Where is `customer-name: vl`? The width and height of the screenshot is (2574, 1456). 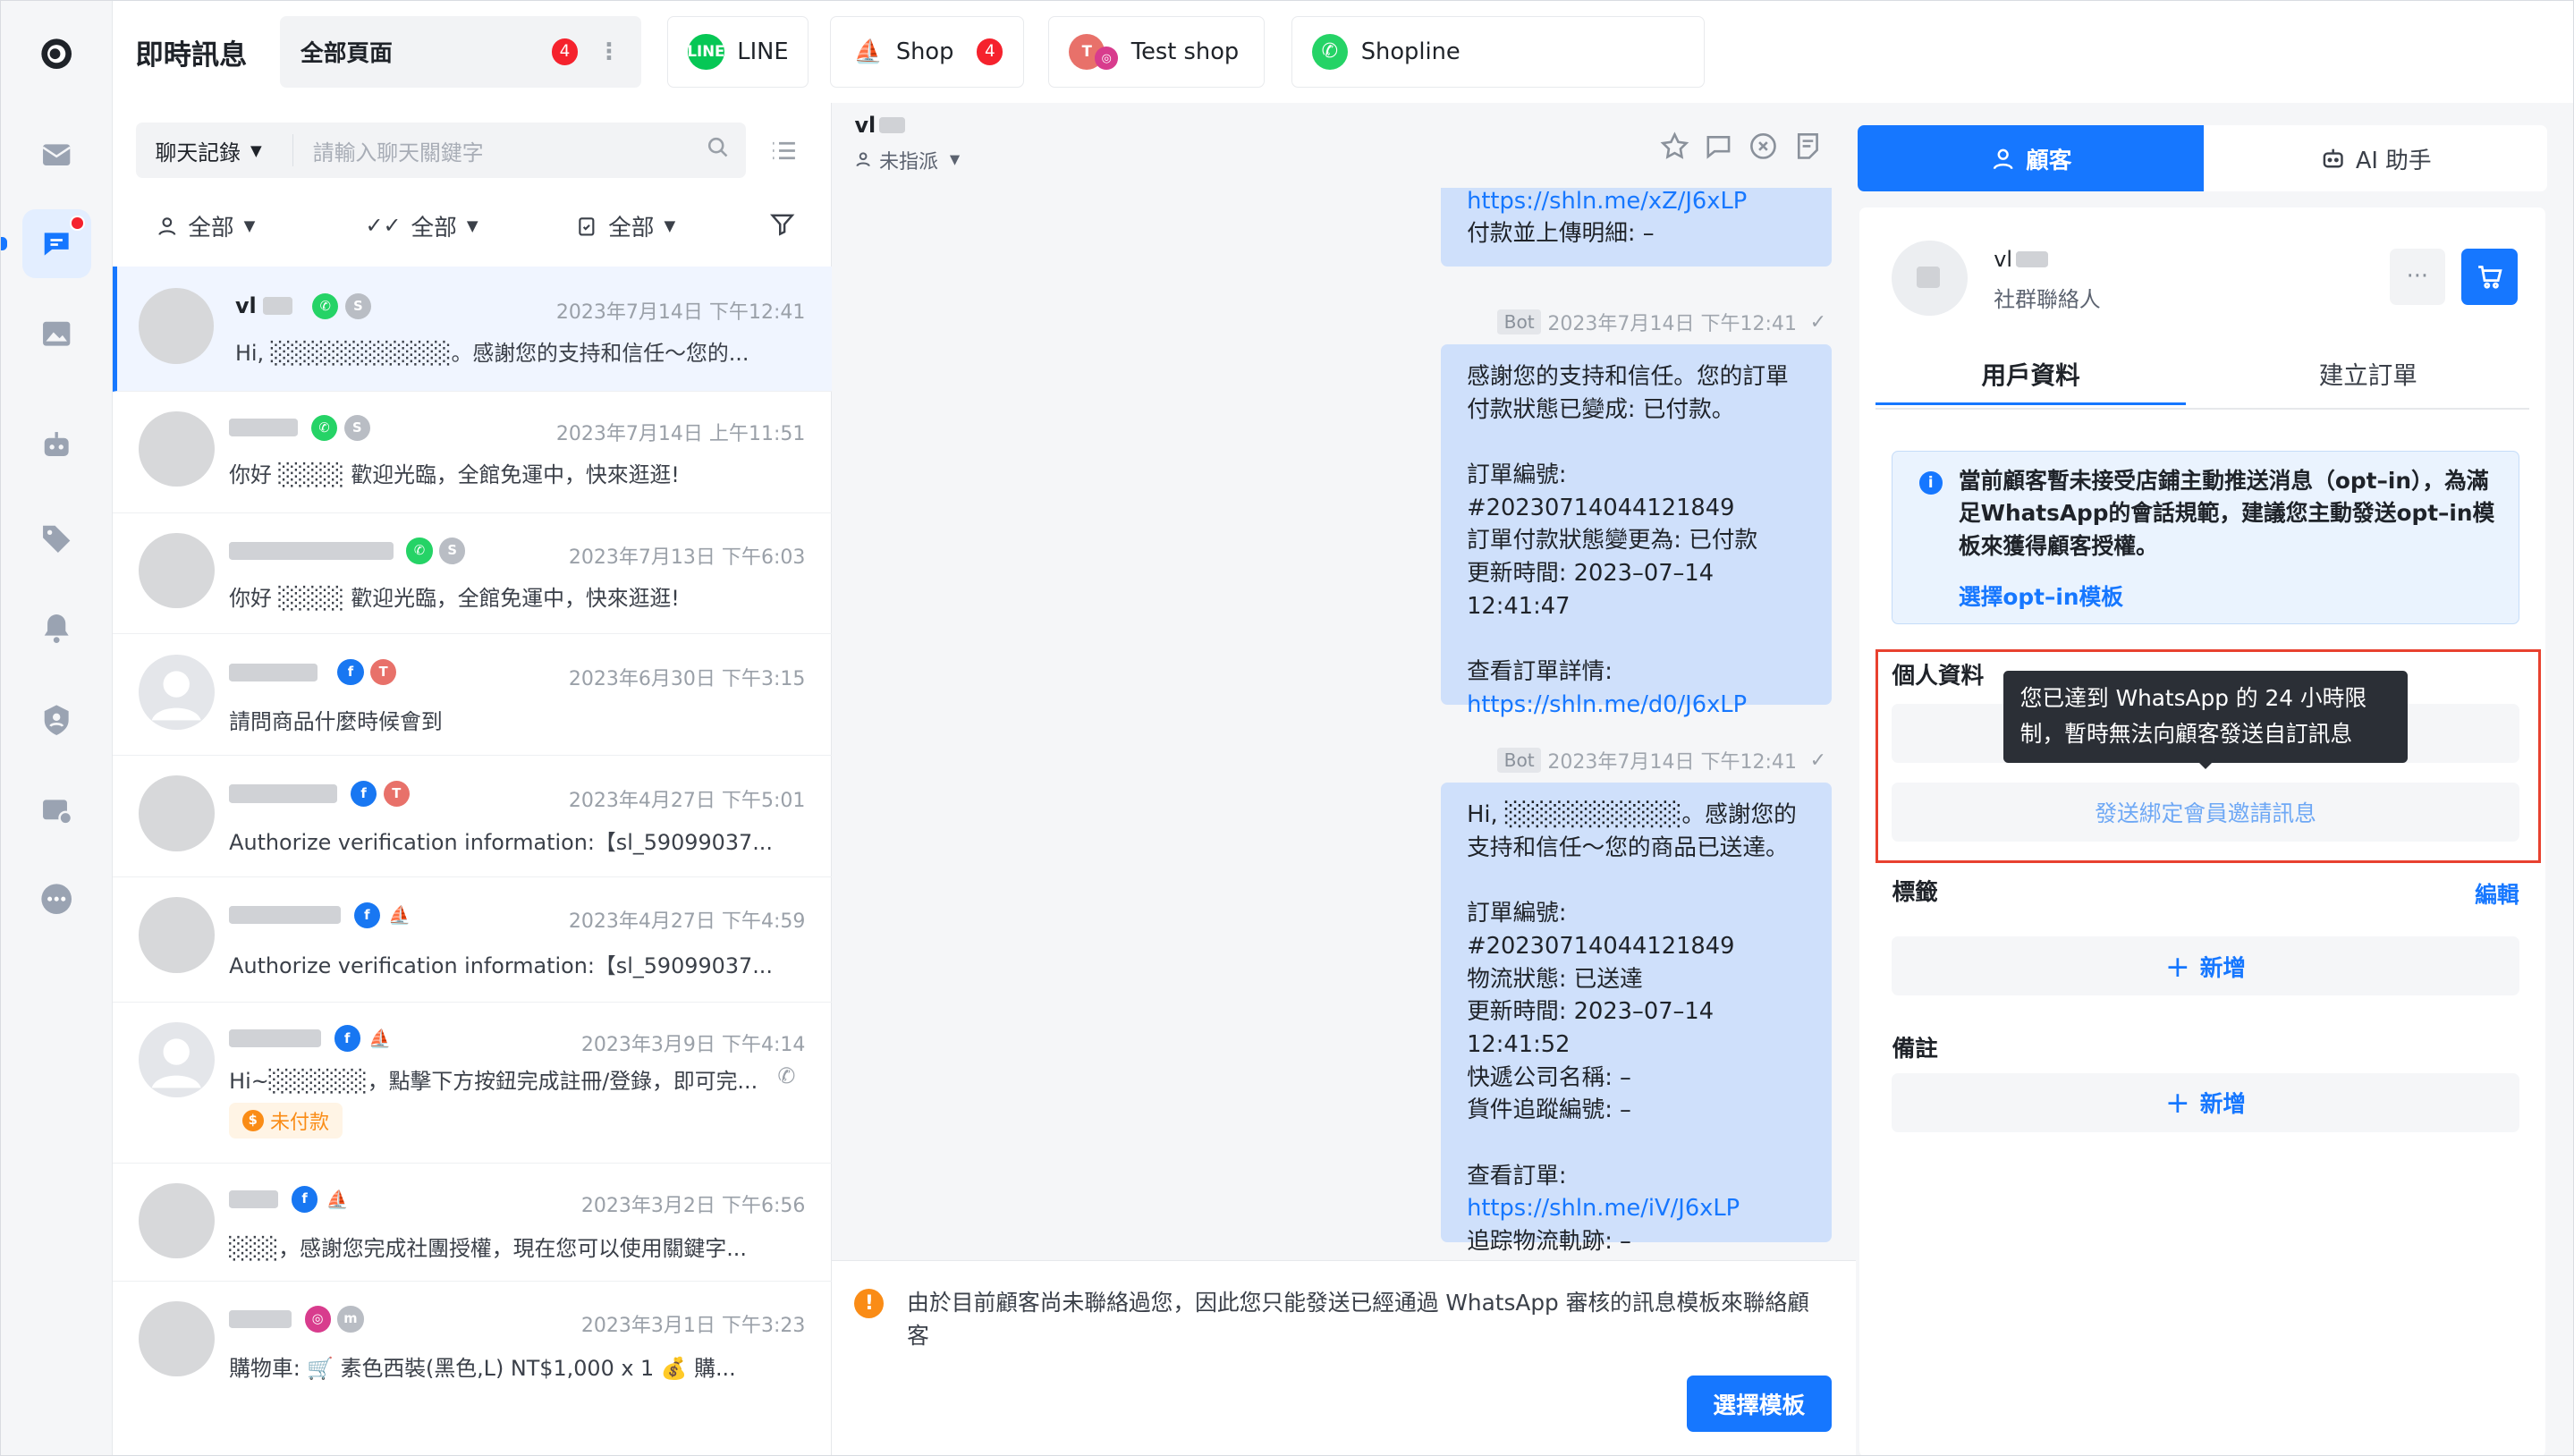 customer-name: vl is located at coordinates (2021, 259).